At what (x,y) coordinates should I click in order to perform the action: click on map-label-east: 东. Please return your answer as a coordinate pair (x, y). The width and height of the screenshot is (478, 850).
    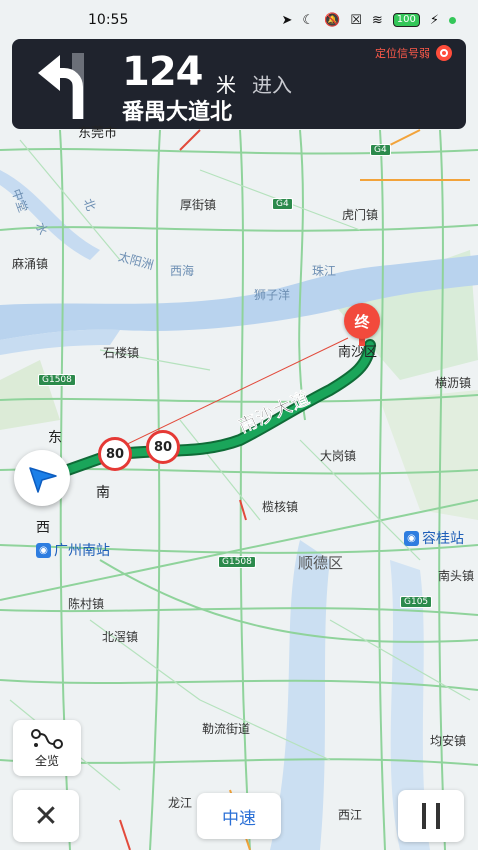
    Looking at the image, I should click on (55, 438).